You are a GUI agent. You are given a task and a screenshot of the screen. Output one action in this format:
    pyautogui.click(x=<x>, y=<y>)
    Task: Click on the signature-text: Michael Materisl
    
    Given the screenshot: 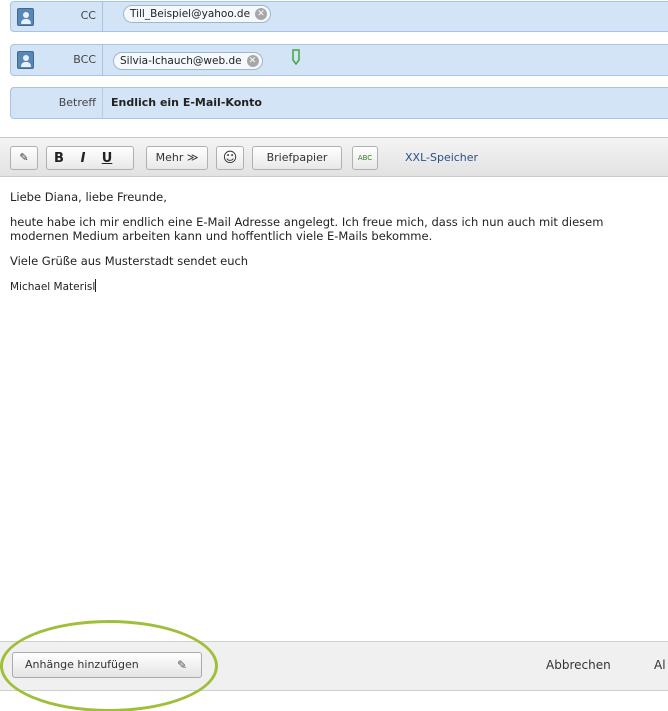 What is the action you would take?
    pyautogui.click(x=53, y=287)
    